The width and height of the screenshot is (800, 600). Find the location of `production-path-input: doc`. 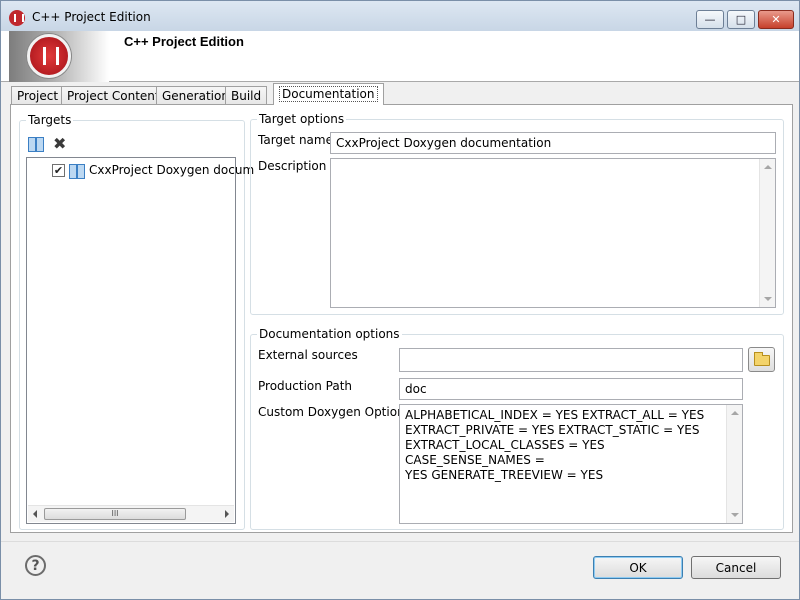

production-path-input: doc is located at coordinates (571, 389).